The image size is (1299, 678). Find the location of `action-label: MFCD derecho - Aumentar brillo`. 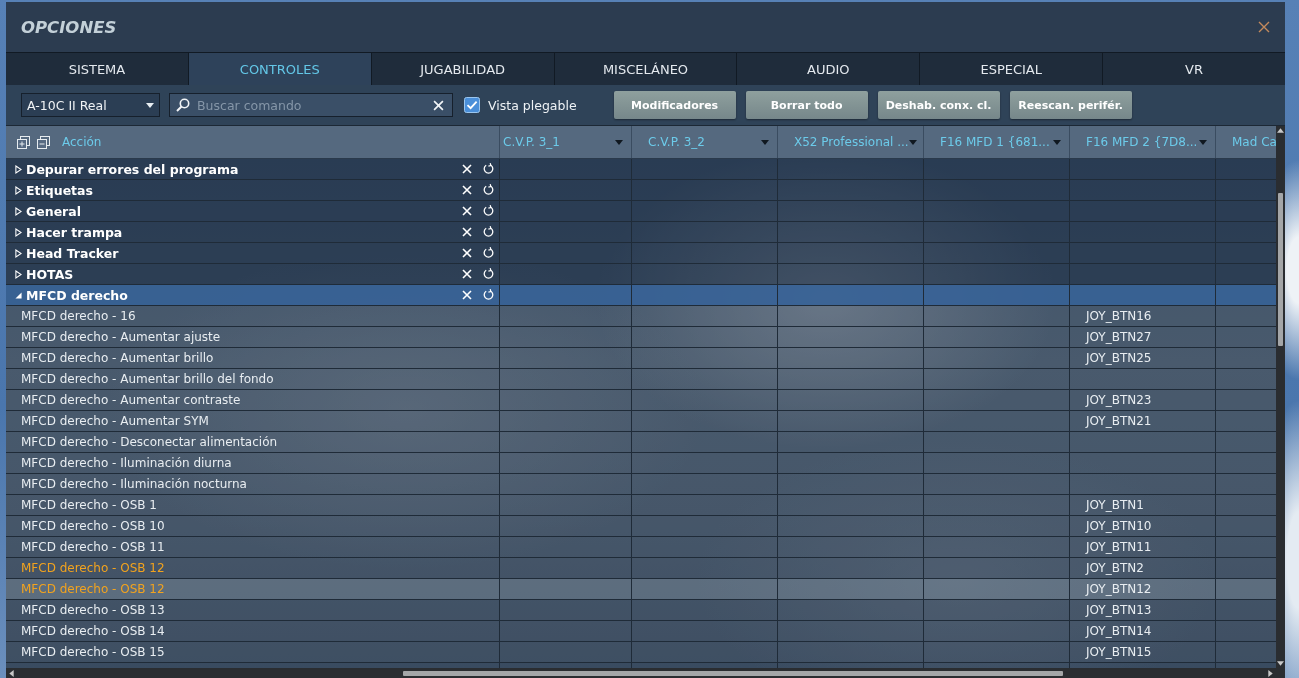

action-label: MFCD derecho - Aumentar brillo is located at coordinates (117, 358).